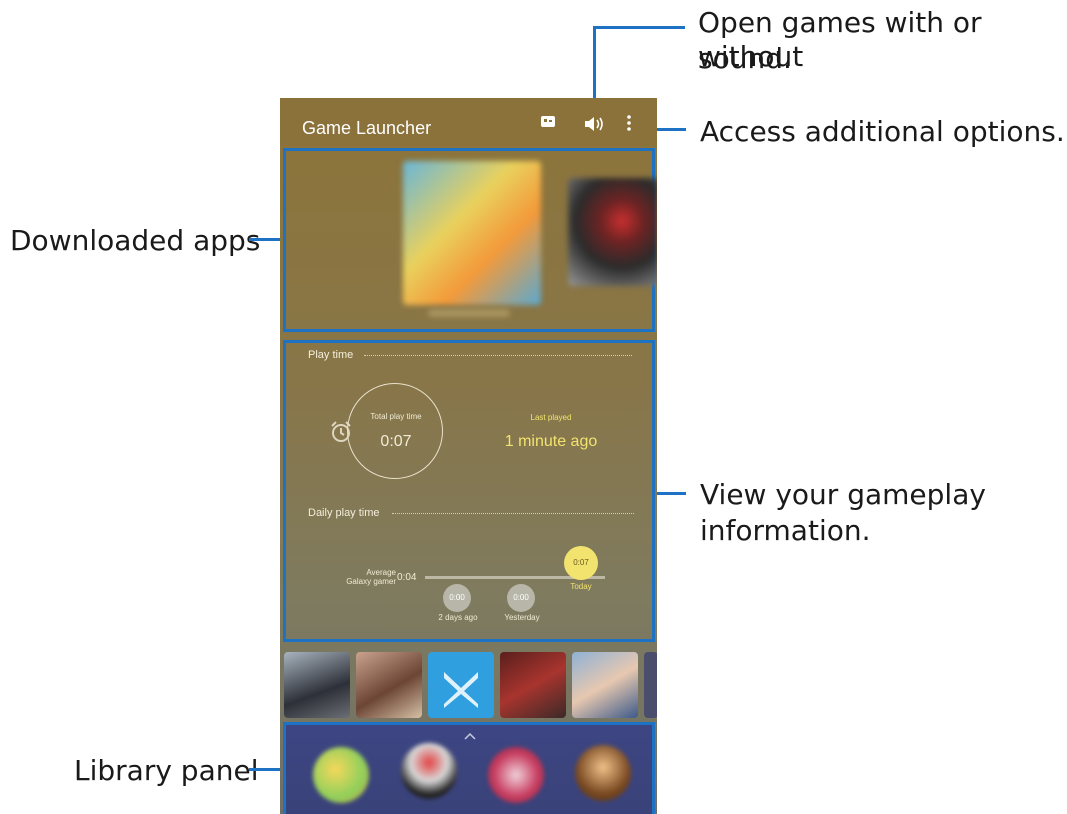  What do you see at coordinates (470, 736) in the screenshot?
I see `chevron-up-icon` at bounding box center [470, 736].